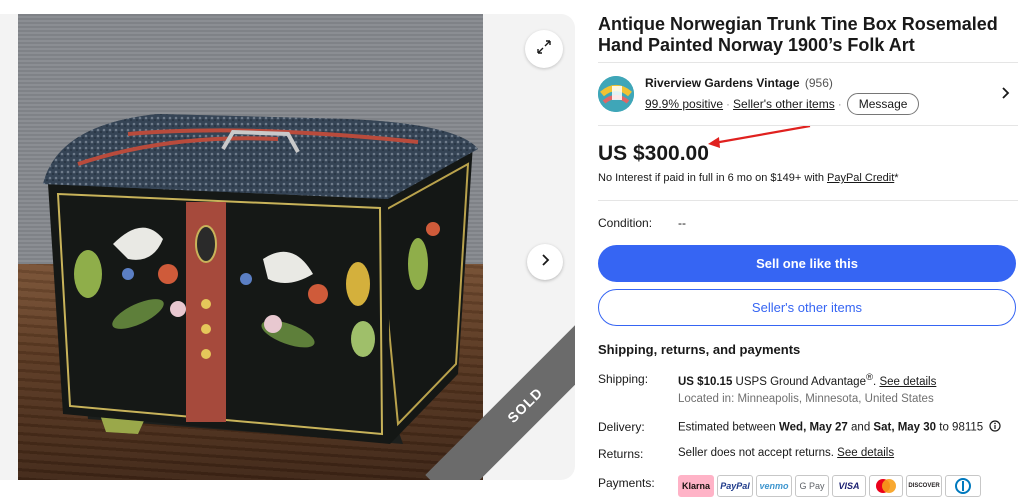 The width and height of the screenshot is (1024, 497). I want to click on condition-value: --, so click(682, 223).